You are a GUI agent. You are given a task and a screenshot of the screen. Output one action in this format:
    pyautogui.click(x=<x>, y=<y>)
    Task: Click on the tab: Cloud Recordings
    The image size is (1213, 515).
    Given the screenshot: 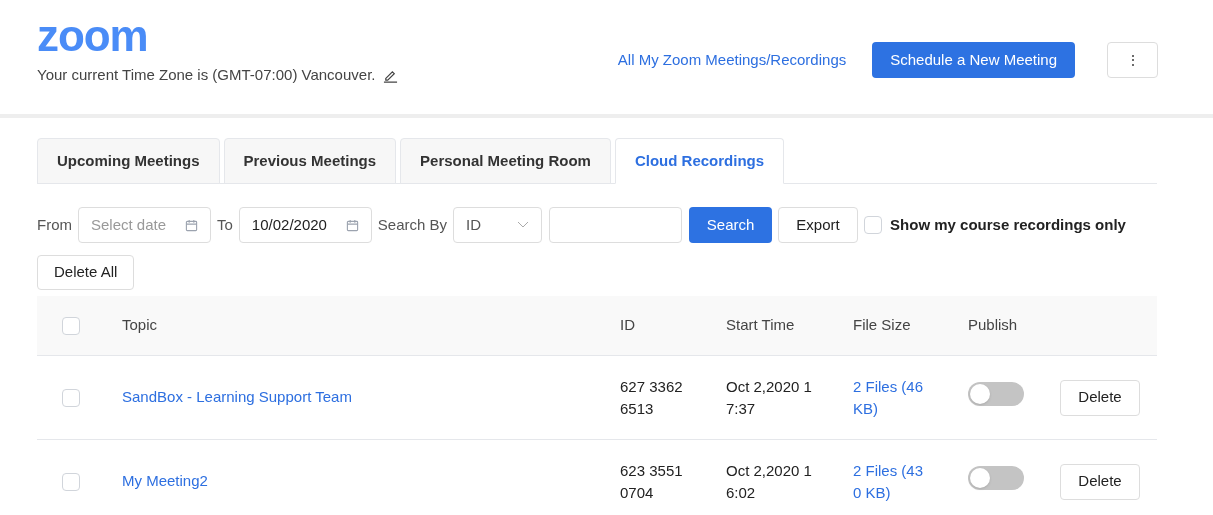 What is the action you would take?
    pyautogui.click(x=699, y=161)
    